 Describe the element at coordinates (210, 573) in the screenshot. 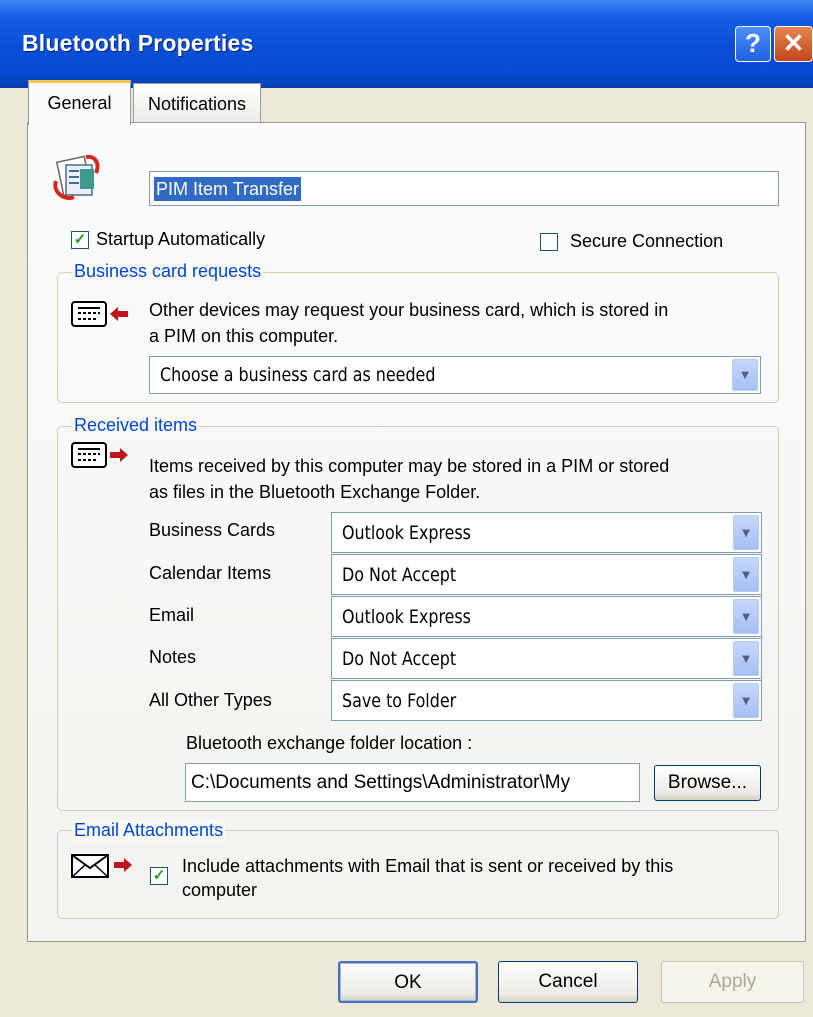

I see `row-label-calendar-items: Calendar Items` at that location.